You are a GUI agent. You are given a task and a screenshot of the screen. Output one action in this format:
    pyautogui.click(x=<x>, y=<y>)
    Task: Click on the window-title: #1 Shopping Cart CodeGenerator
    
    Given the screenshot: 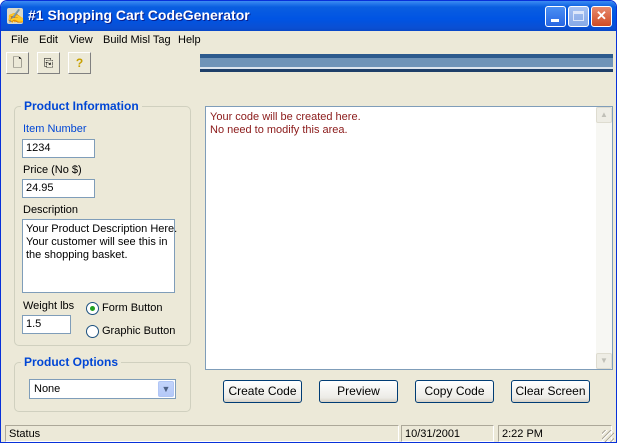 What is the action you would take?
    pyautogui.click(x=139, y=15)
    